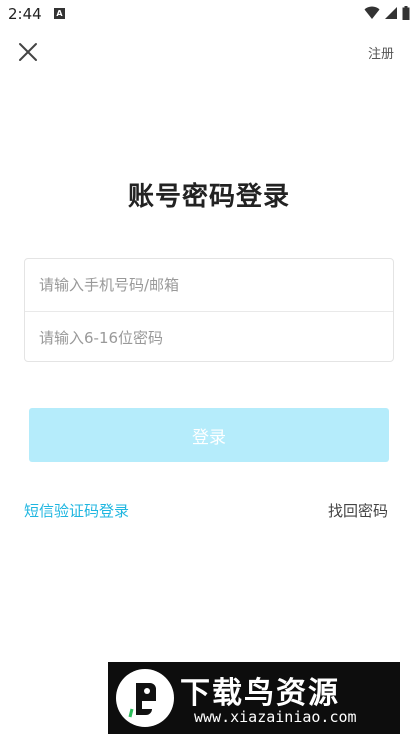 Image resolution: width=418 pixels, height=744 pixels. I want to click on notification-icon: A, so click(59, 13).